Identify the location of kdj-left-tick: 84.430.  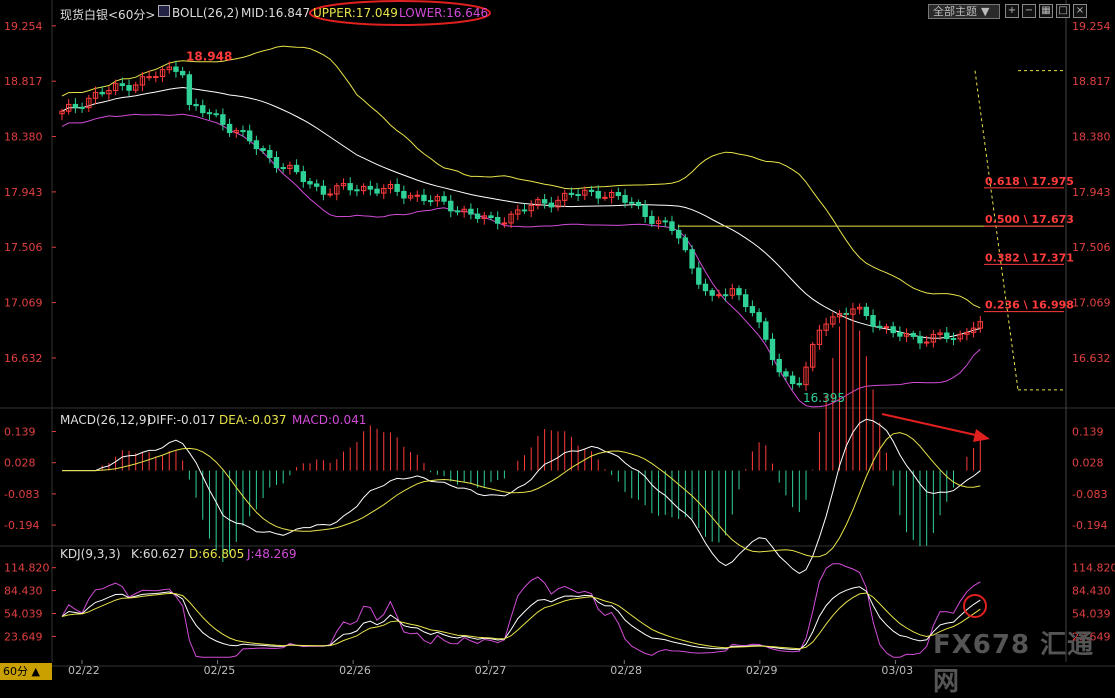
(23, 591).